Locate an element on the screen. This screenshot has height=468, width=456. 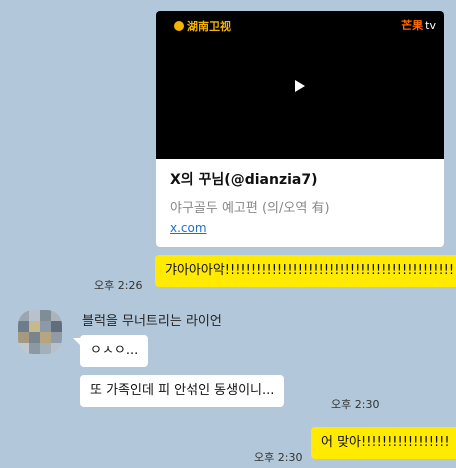
channel-logo-text: 湖南卫视 is located at coordinates (209, 26).